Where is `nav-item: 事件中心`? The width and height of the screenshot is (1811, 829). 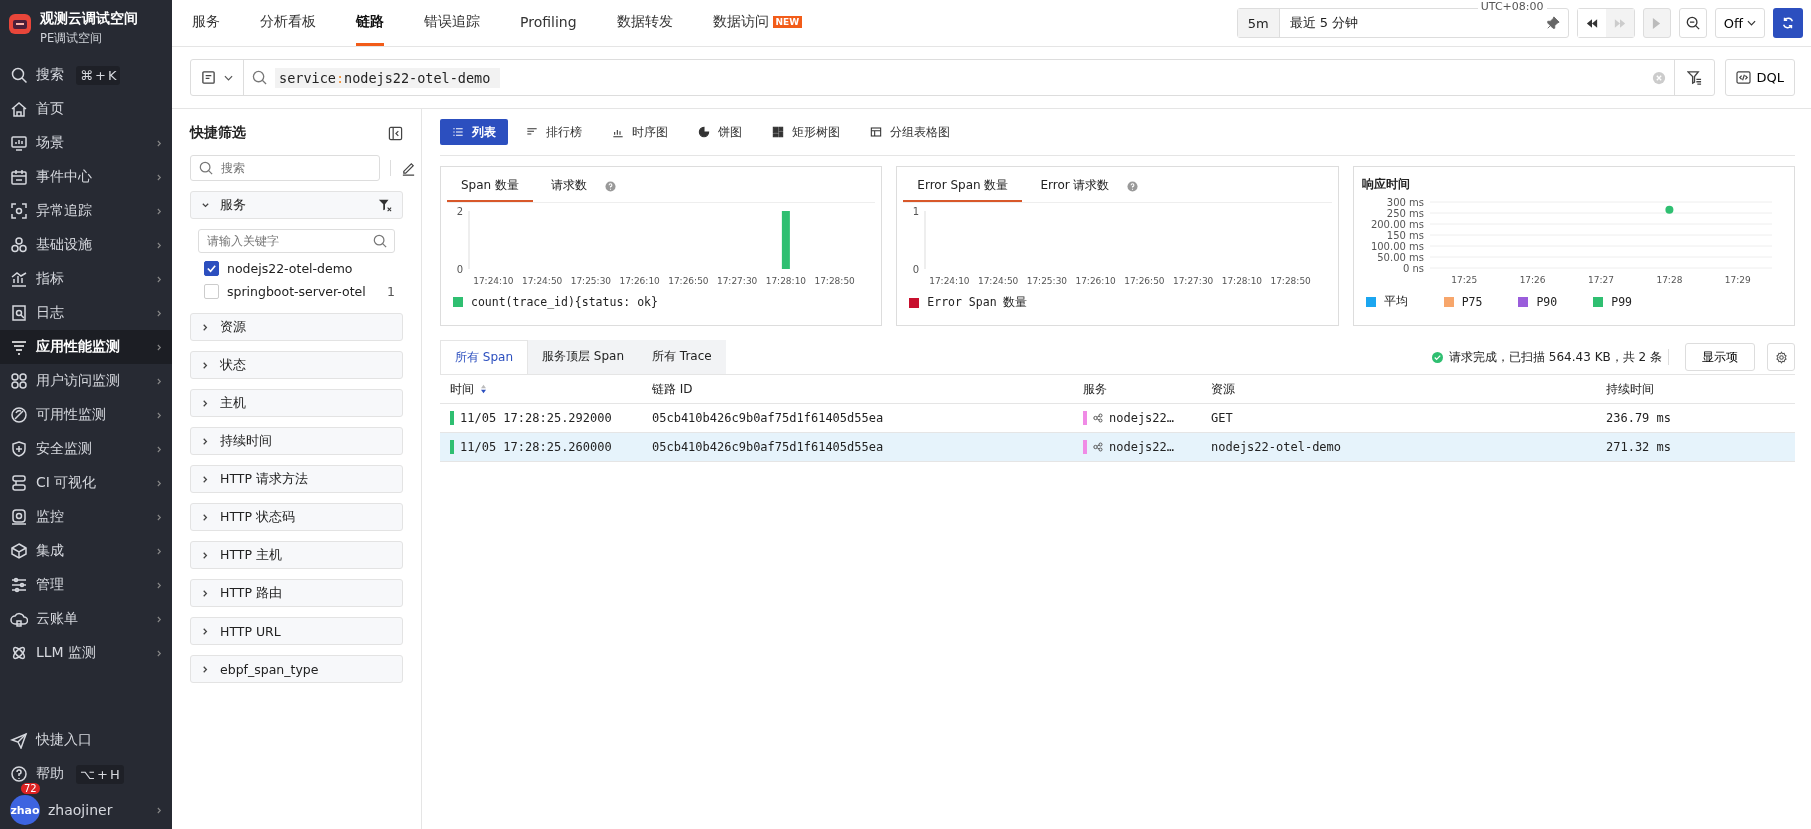 nav-item: 事件中心 is located at coordinates (86, 177).